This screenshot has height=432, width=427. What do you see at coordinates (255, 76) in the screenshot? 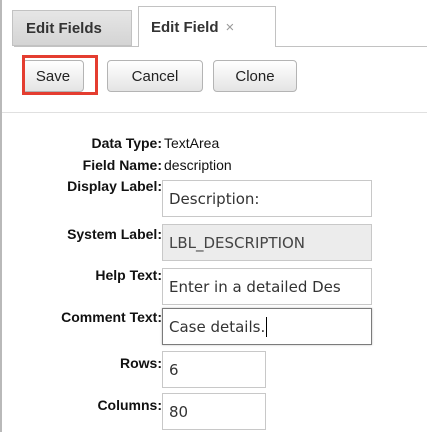
I see `clone-button: Clone` at bounding box center [255, 76].